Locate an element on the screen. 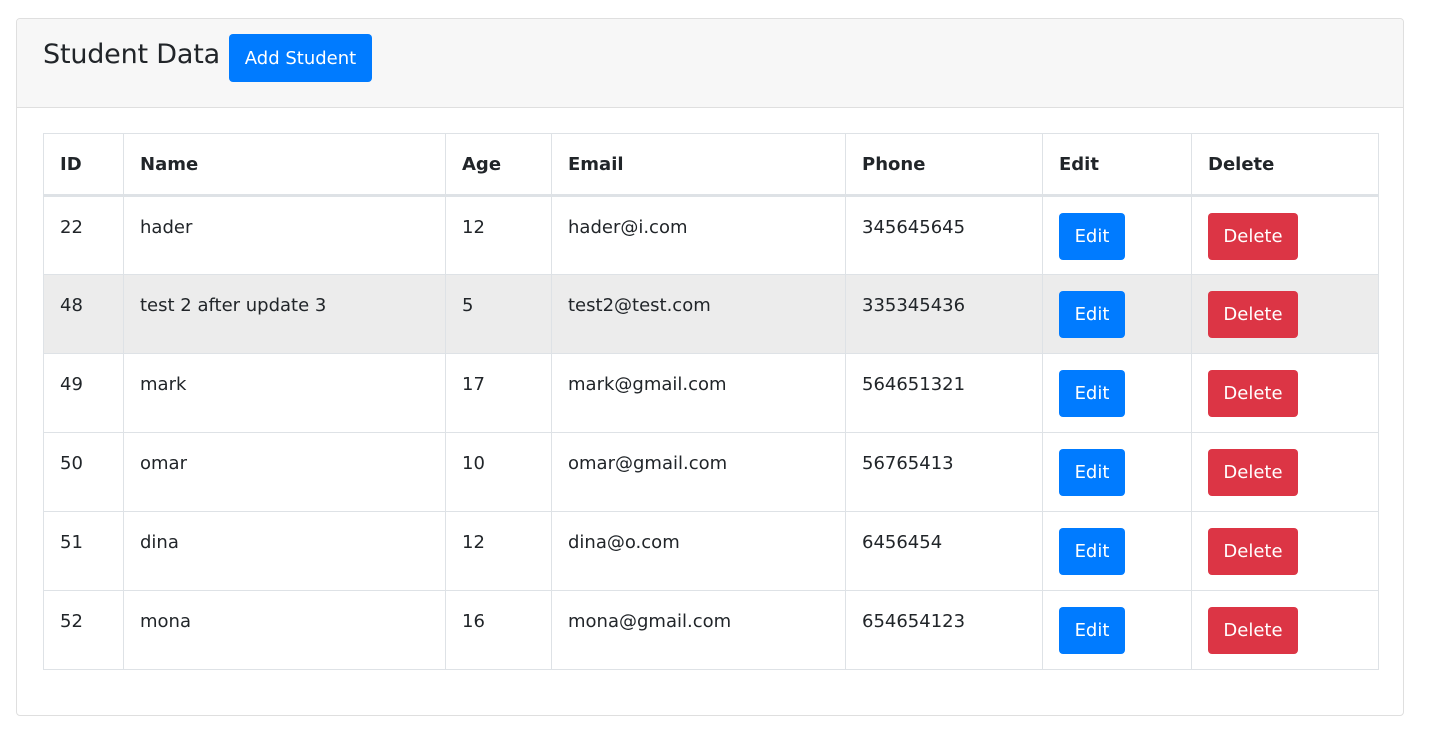  card-header: Student Data Add Student is located at coordinates (710, 63).